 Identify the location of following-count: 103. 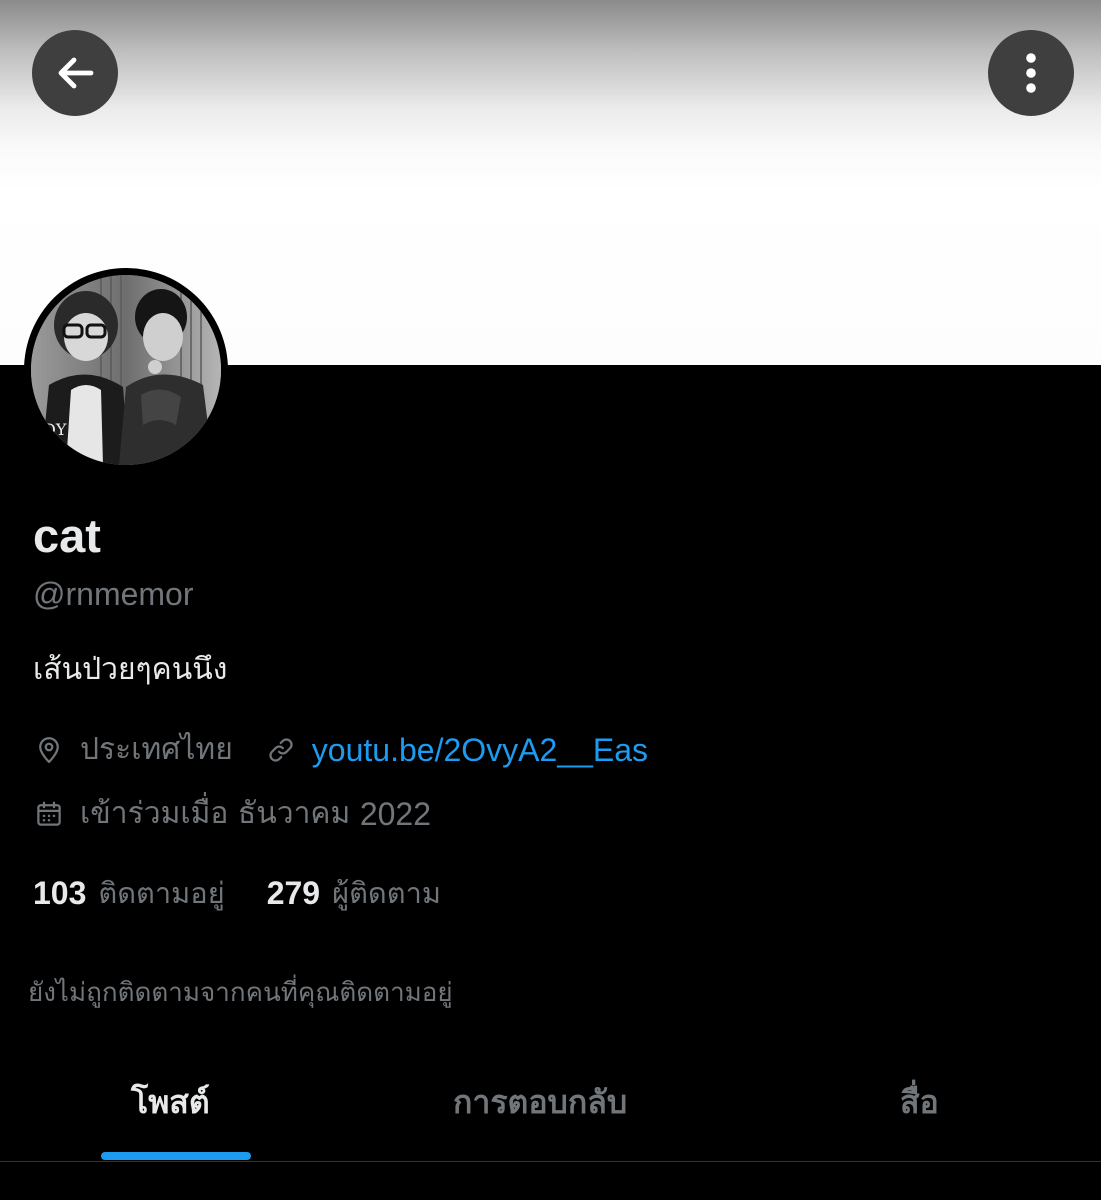
(60, 893).